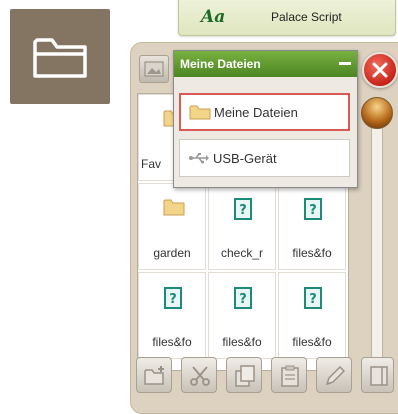 The height and width of the screenshot is (414, 398). Describe the element at coordinates (213, 17) in the screenshot. I see `font-sample: Aa` at that location.